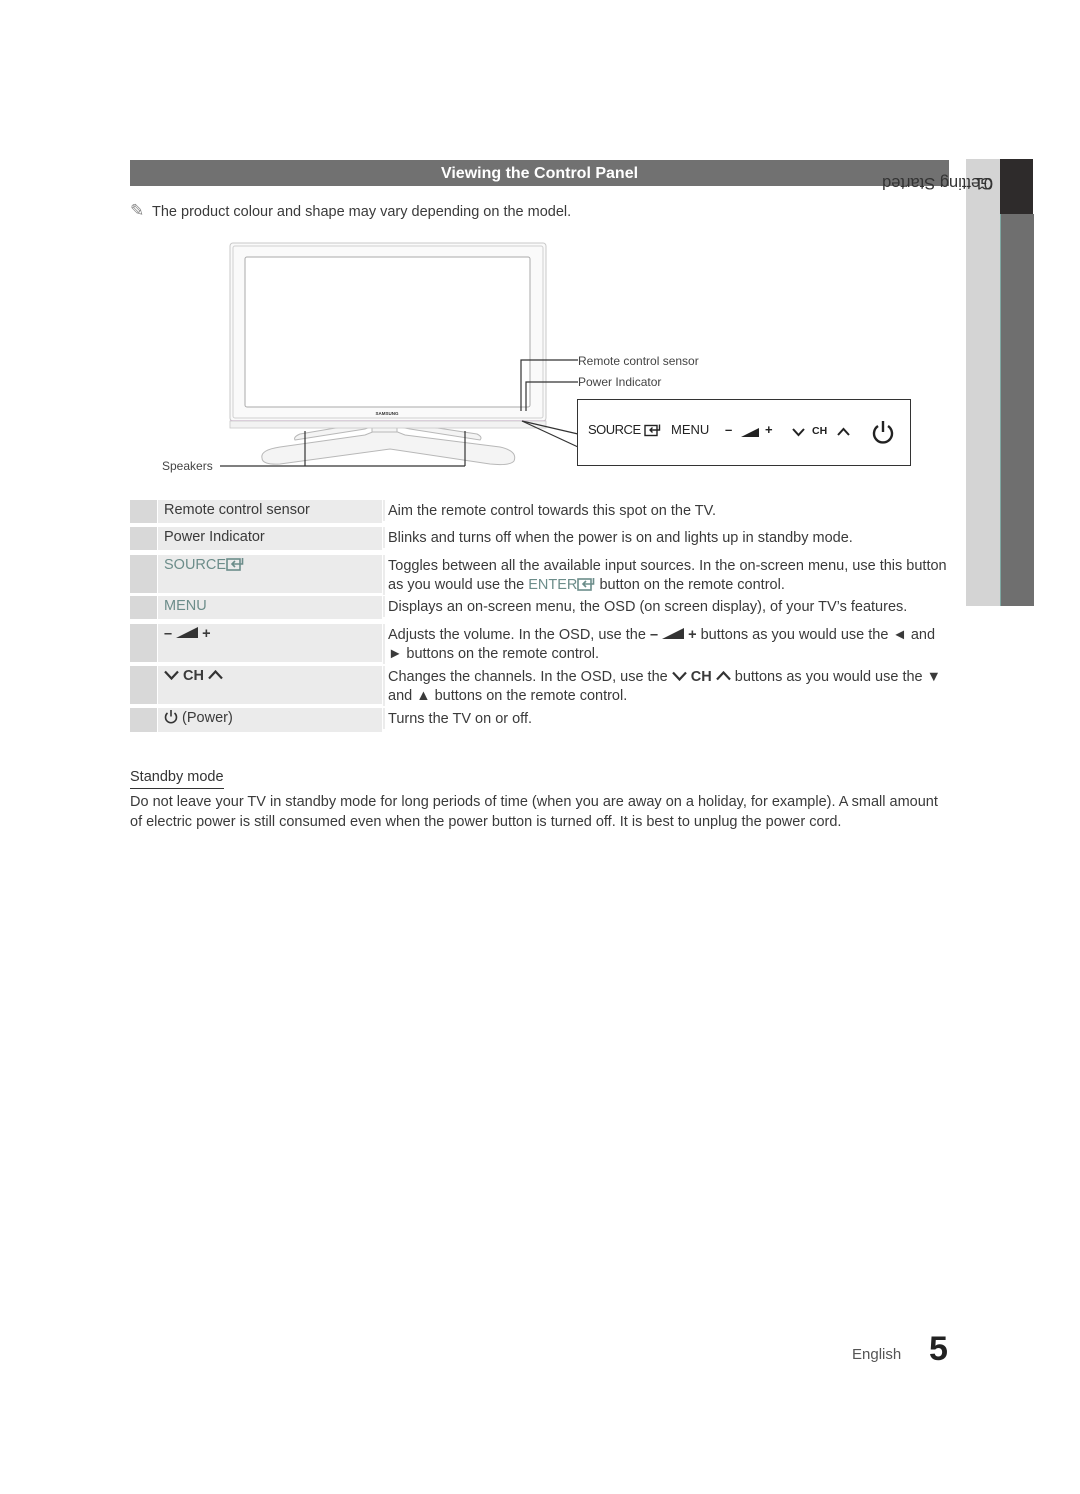 This screenshot has height=1494, width=1080. Describe the element at coordinates (728, 429) in the screenshot. I see `panel-volume-down-button: –` at that location.